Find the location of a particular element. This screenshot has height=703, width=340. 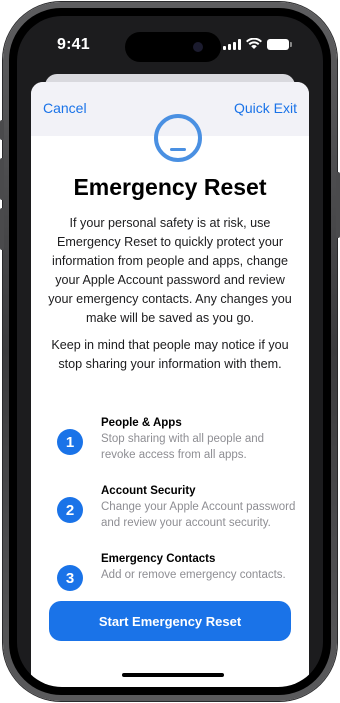

step-number-badge: 2 is located at coordinates (70, 510).